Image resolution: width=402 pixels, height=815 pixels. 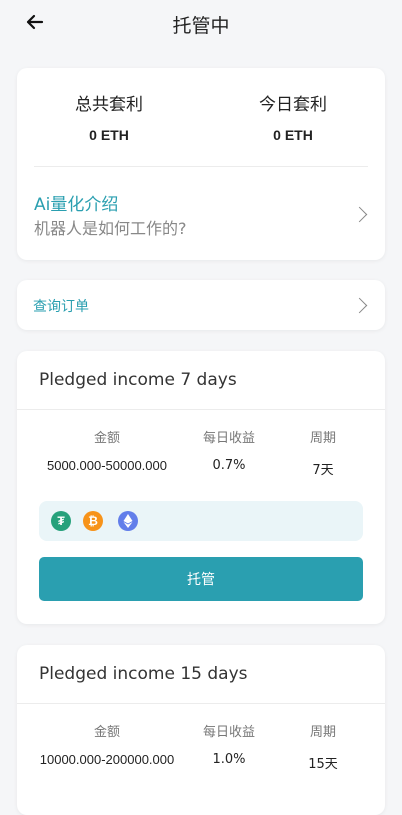 I want to click on top-bar: 托管中, so click(x=201, y=24).